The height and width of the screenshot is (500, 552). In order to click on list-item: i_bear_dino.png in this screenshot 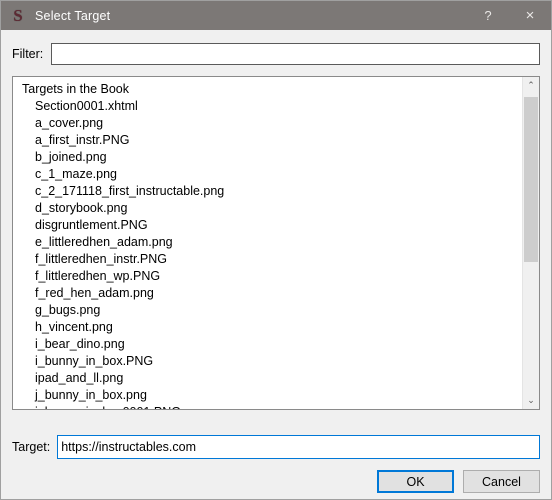, I will do `click(267, 344)`.